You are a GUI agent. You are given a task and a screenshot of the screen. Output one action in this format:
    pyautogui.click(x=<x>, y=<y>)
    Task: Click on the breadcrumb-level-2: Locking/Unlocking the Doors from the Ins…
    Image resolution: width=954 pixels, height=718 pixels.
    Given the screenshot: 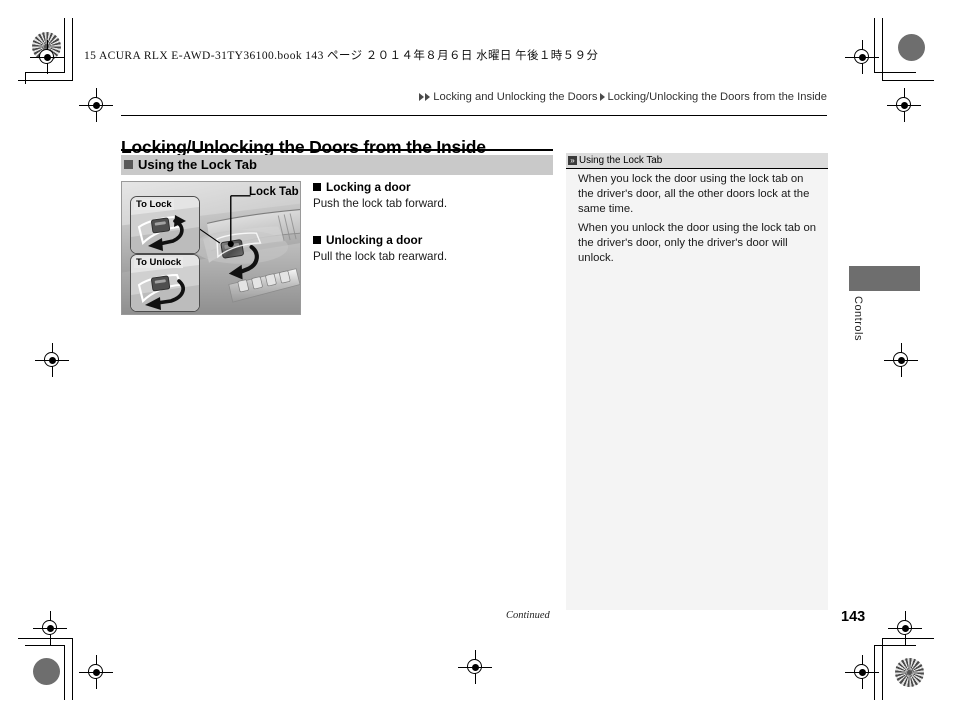 What is the action you would take?
    pyautogui.click(x=717, y=97)
    